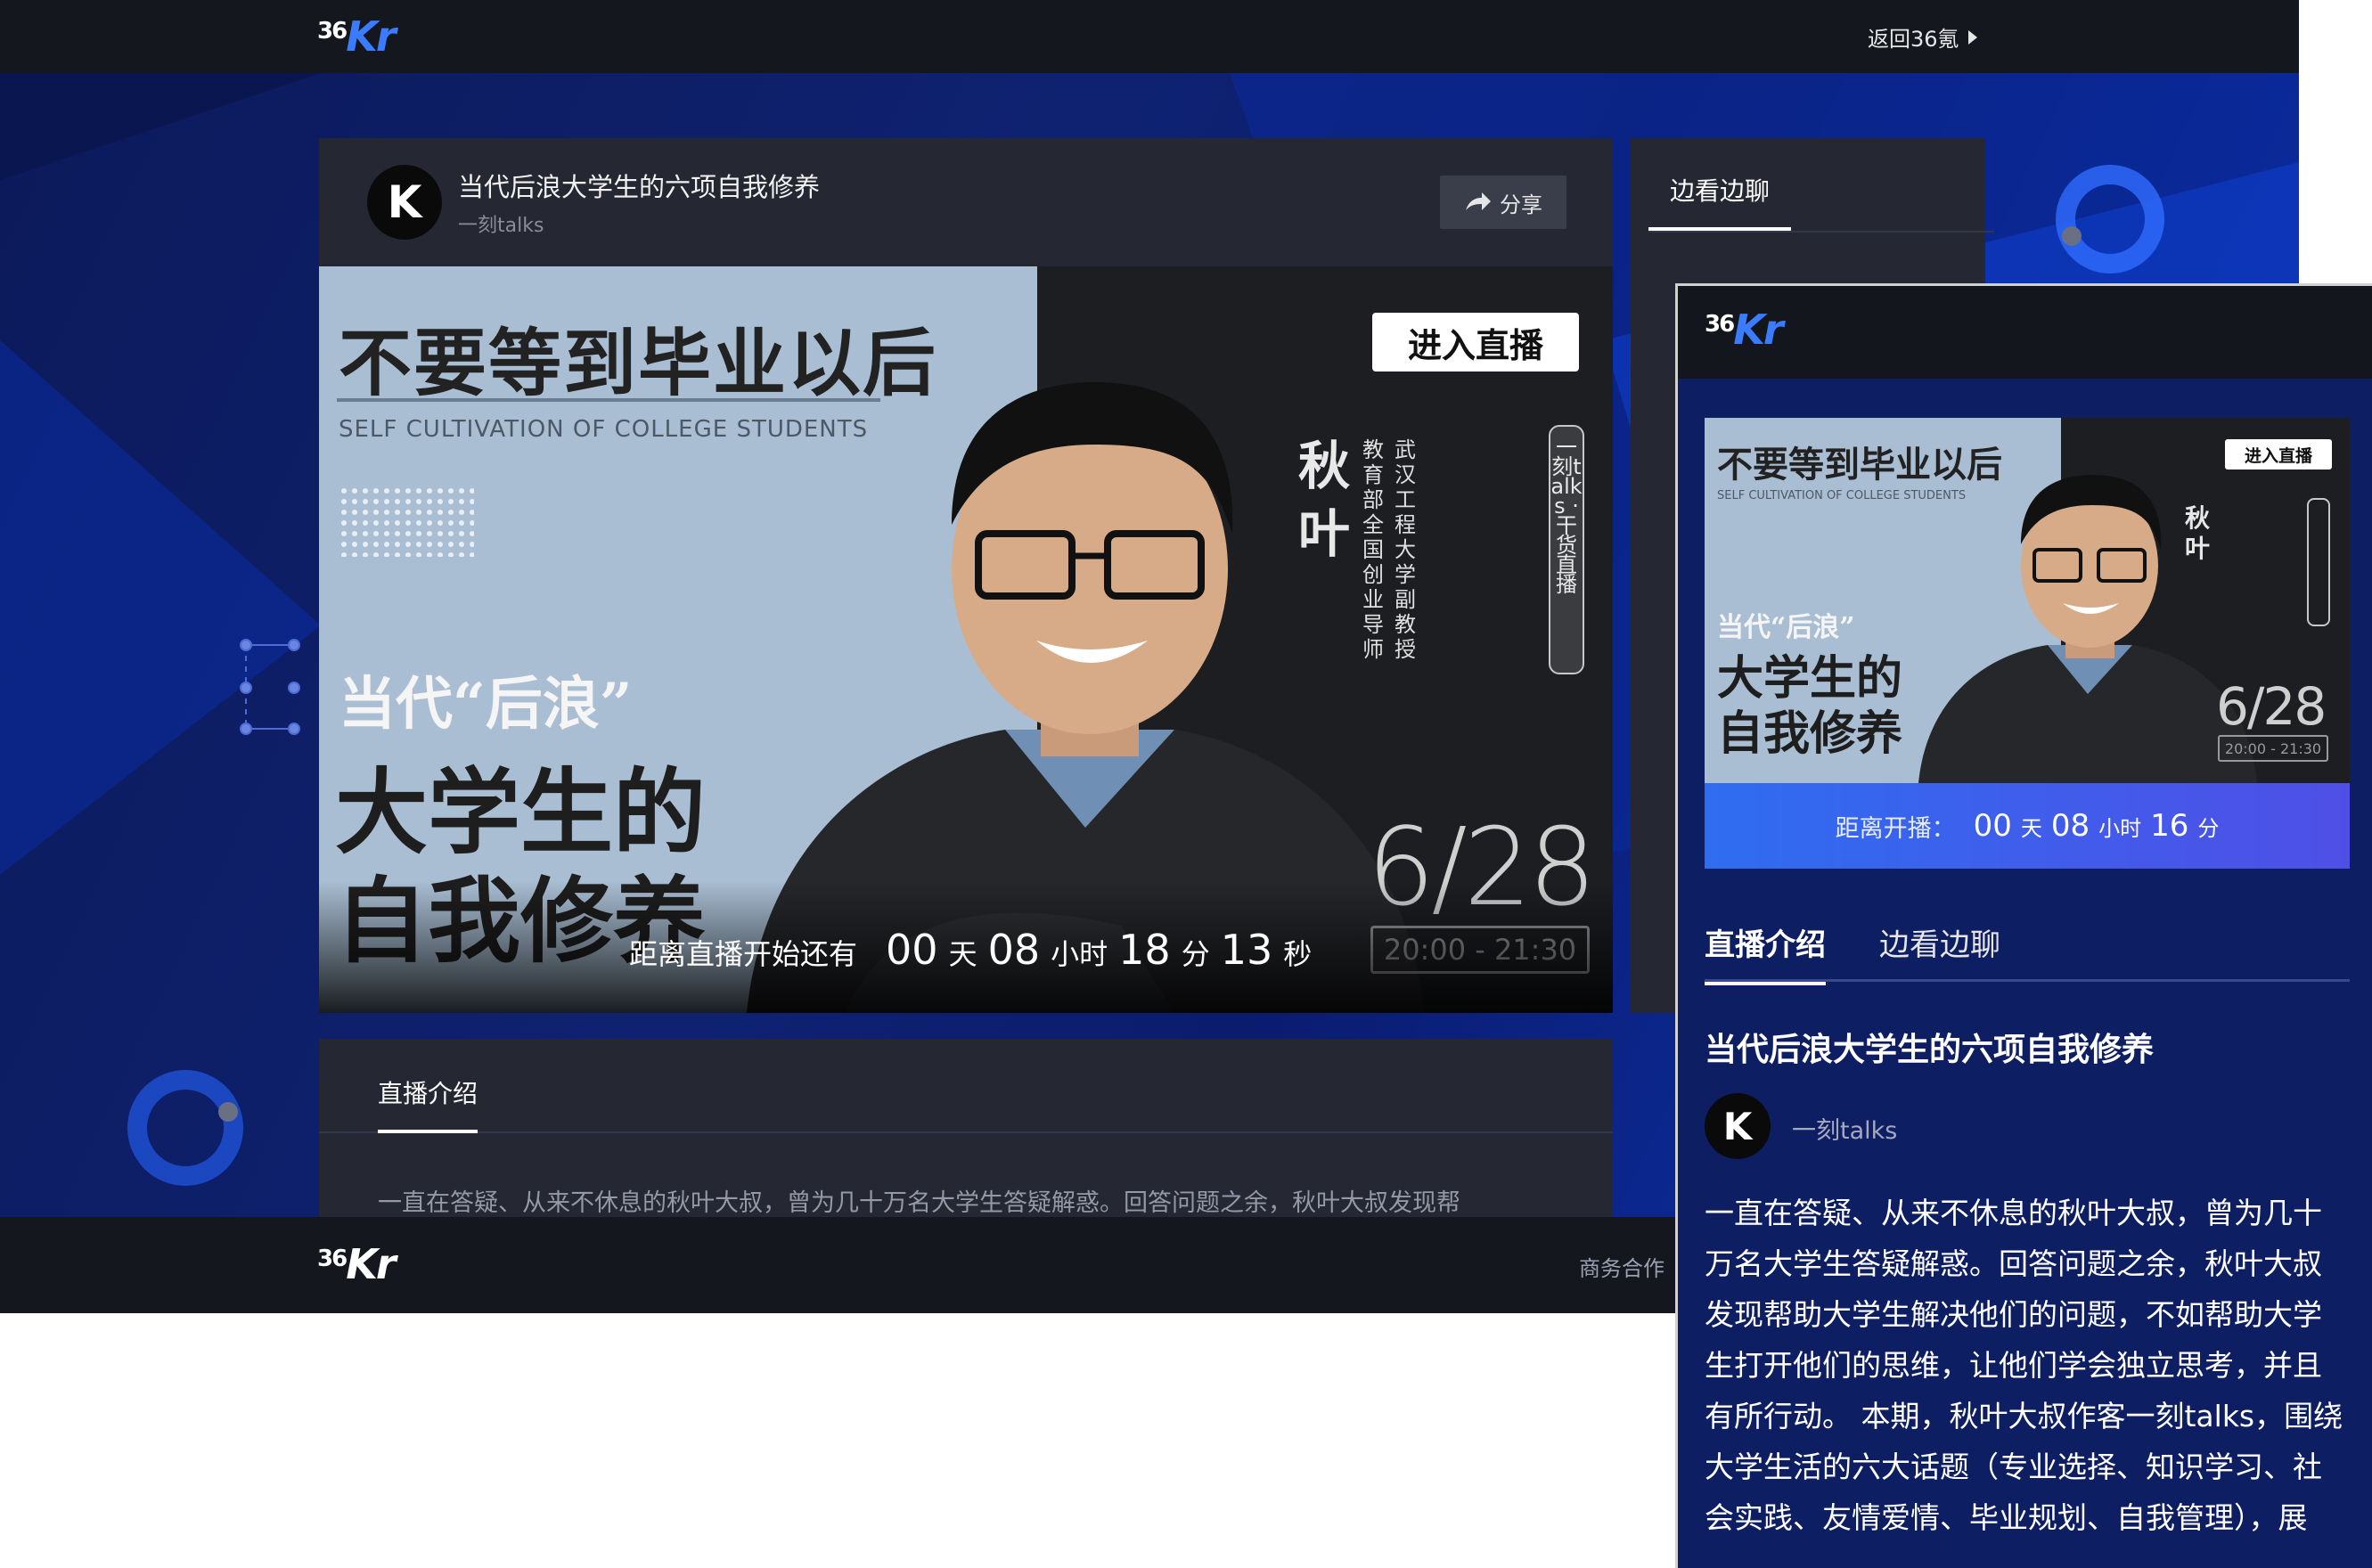 This screenshot has height=1568, width=2372. Describe the element at coordinates (357, 1264) in the screenshot. I see `footer-36kr-logo: 36Kr` at that location.